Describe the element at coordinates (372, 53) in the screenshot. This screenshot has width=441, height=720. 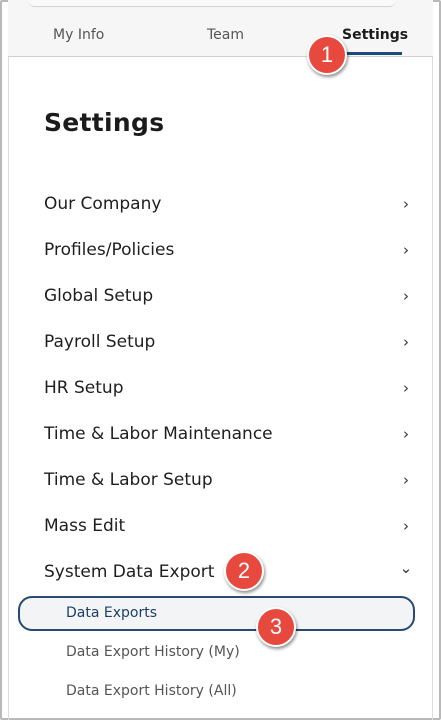
I see `active-tab-indicator` at that location.